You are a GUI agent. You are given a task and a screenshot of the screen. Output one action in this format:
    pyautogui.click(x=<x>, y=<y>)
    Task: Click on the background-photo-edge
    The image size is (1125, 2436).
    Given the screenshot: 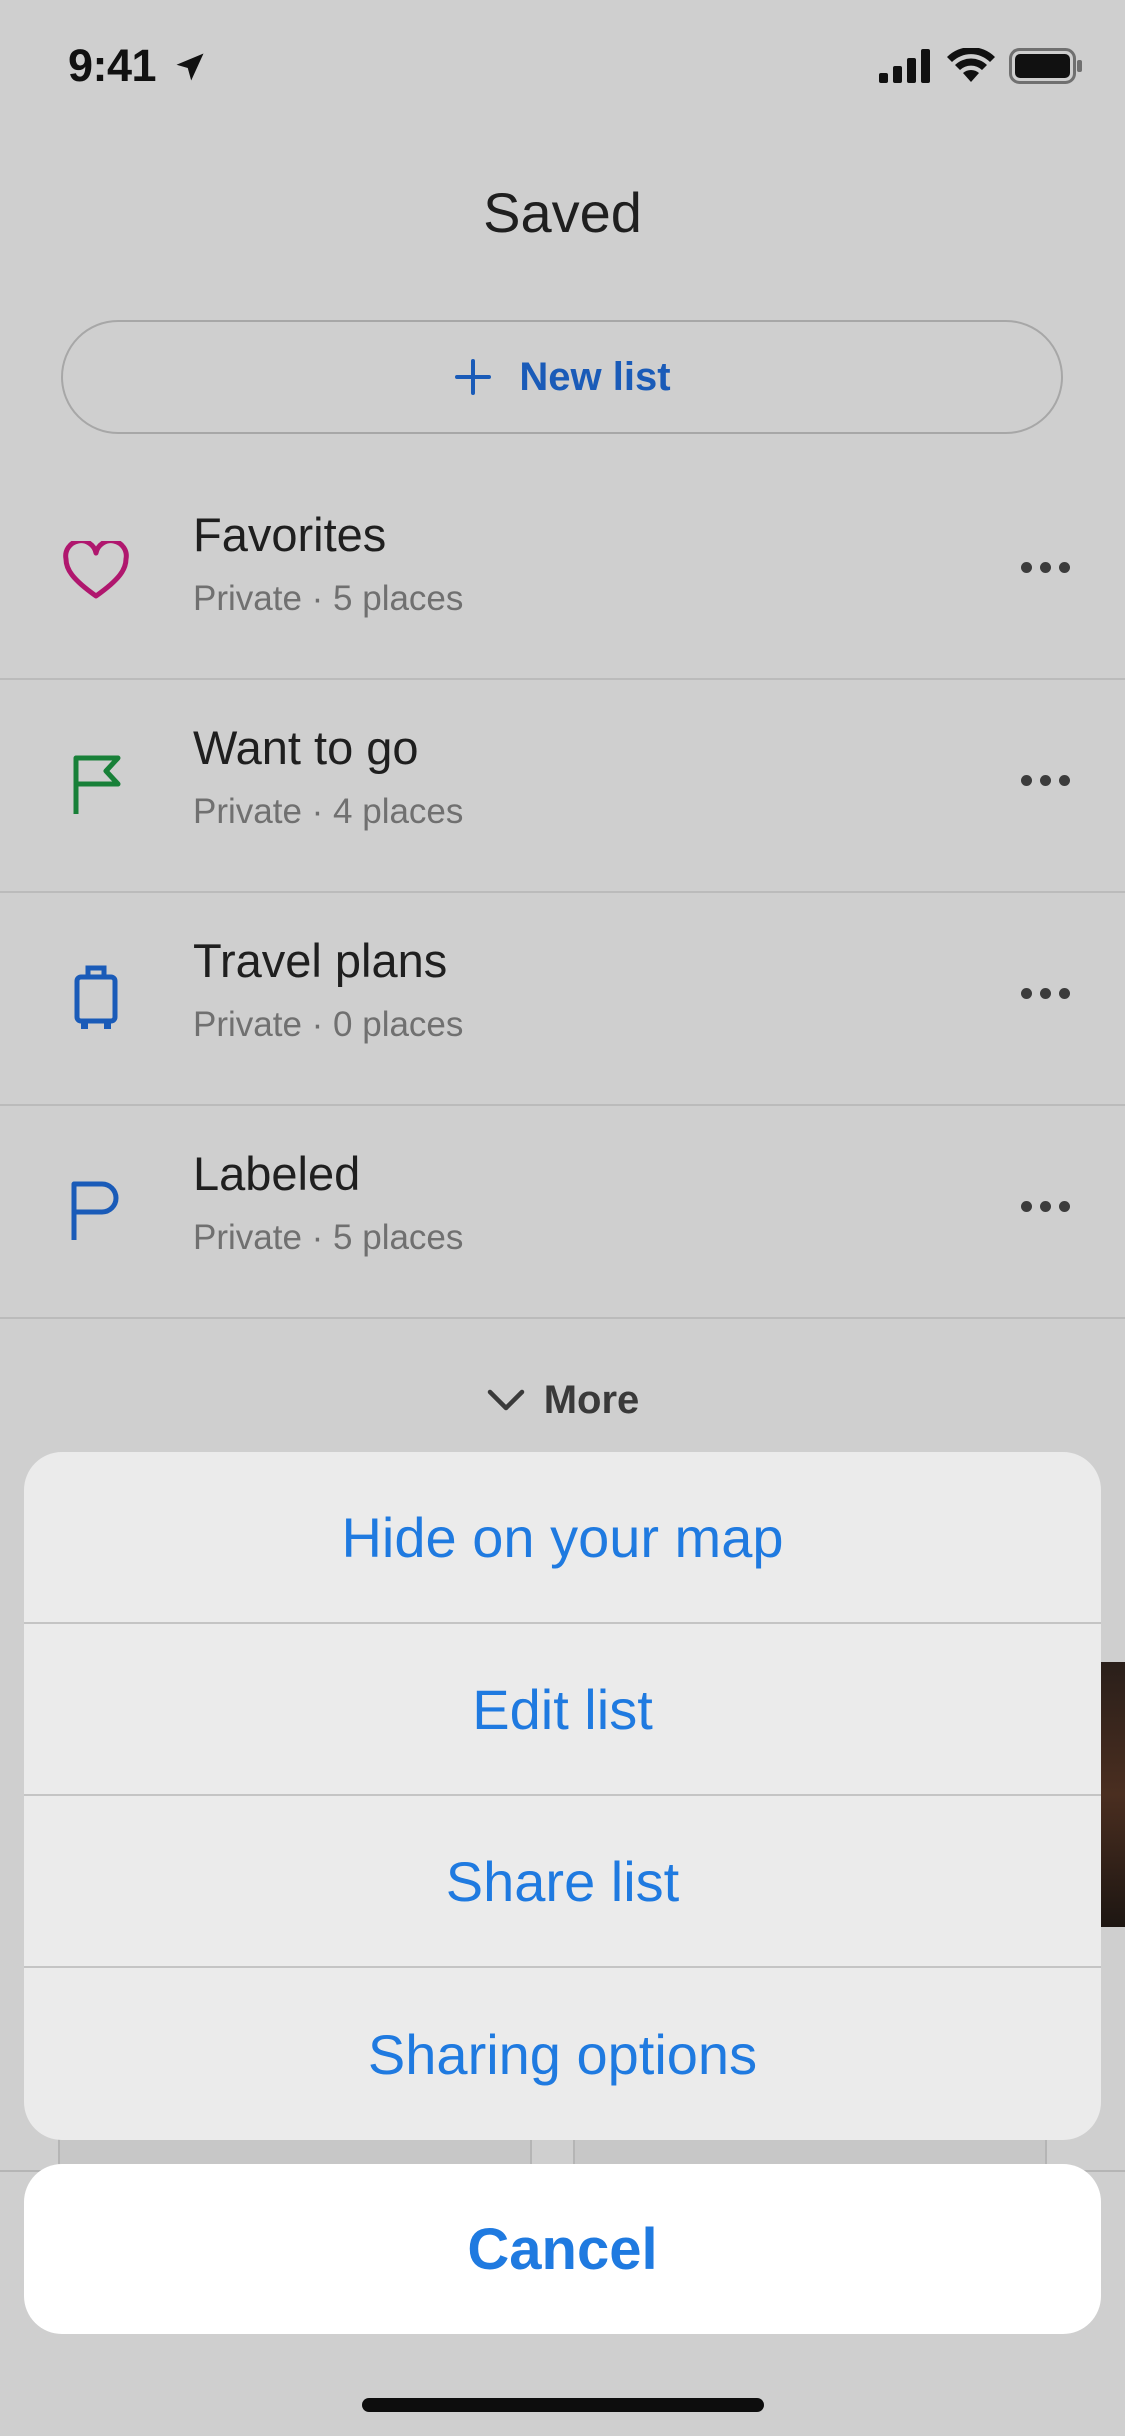 What is the action you would take?
    pyautogui.click(x=1111, y=1794)
    